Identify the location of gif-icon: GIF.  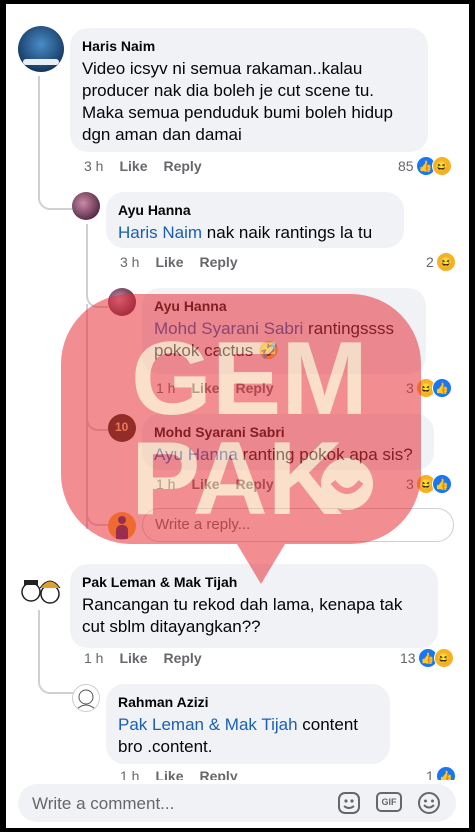
(389, 802).